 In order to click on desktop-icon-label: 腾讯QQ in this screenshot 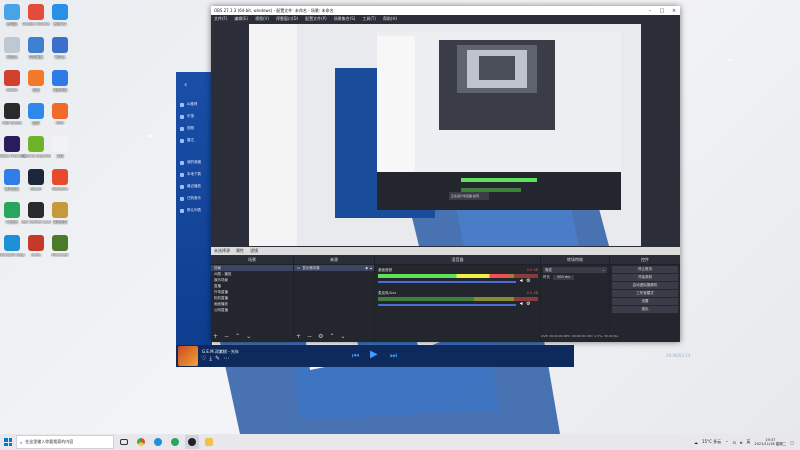, I will do `click(60, 24)`.